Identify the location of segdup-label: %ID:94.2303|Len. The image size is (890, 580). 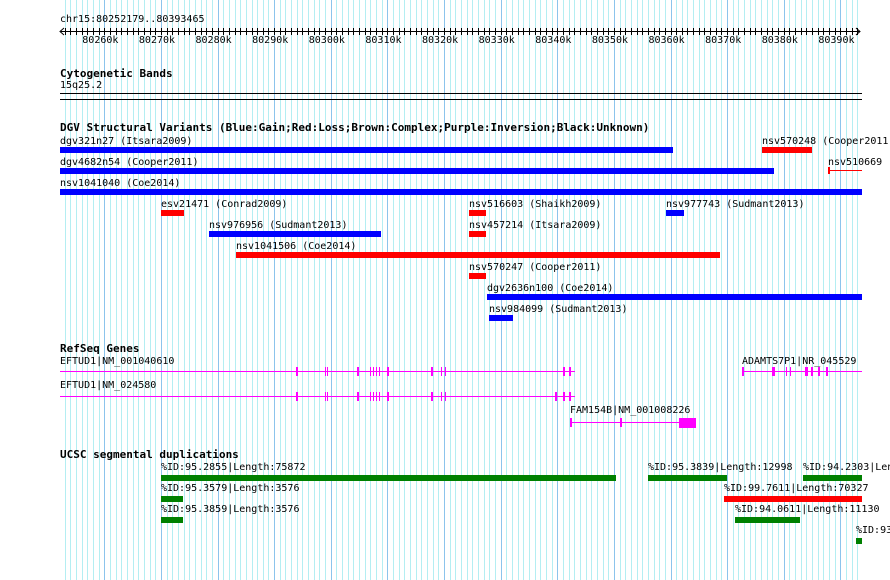
(846, 467).